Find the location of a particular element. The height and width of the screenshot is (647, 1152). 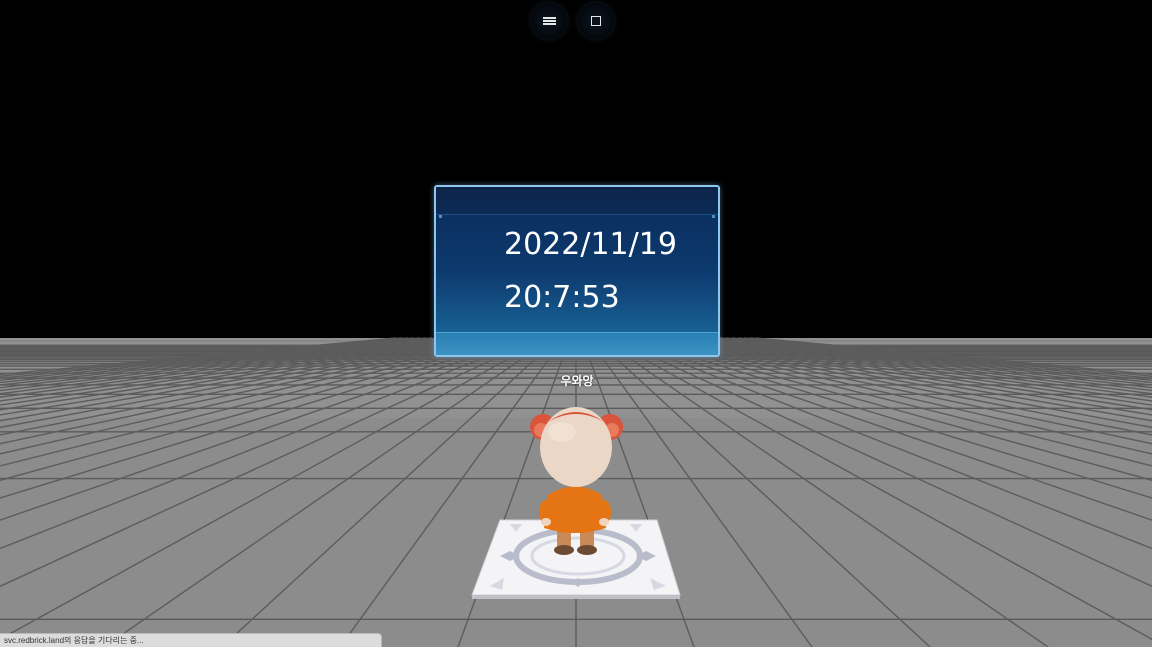

menu-button is located at coordinates (549, 21).